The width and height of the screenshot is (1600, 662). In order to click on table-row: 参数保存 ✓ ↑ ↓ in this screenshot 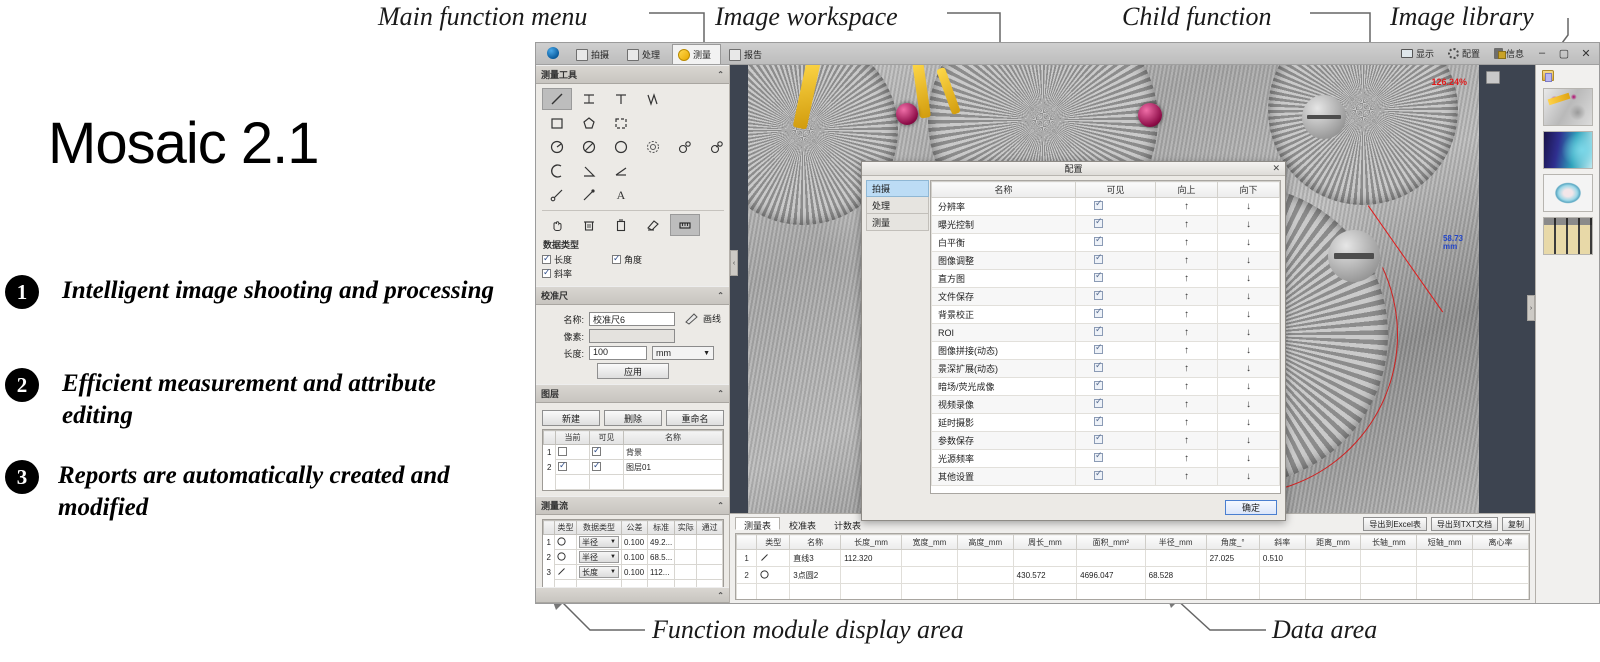, I will do `click(1105, 440)`.